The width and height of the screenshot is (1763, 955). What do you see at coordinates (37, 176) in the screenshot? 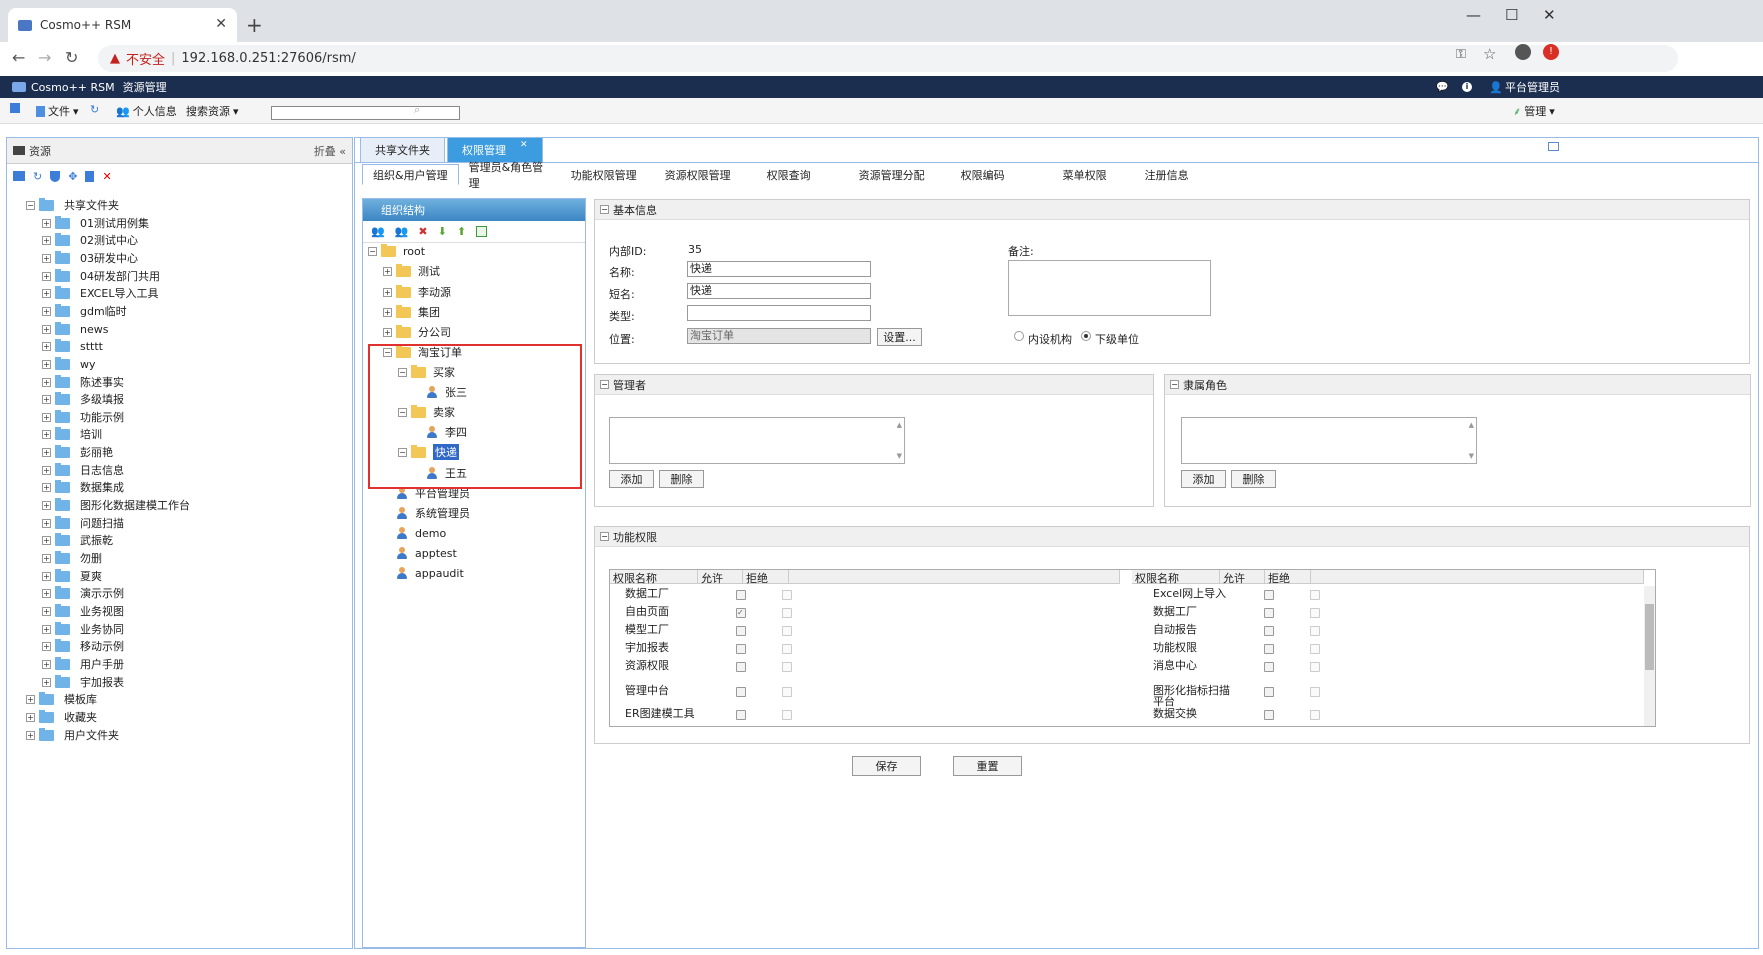
I see `refresh-tree-icon: ↻` at bounding box center [37, 176].